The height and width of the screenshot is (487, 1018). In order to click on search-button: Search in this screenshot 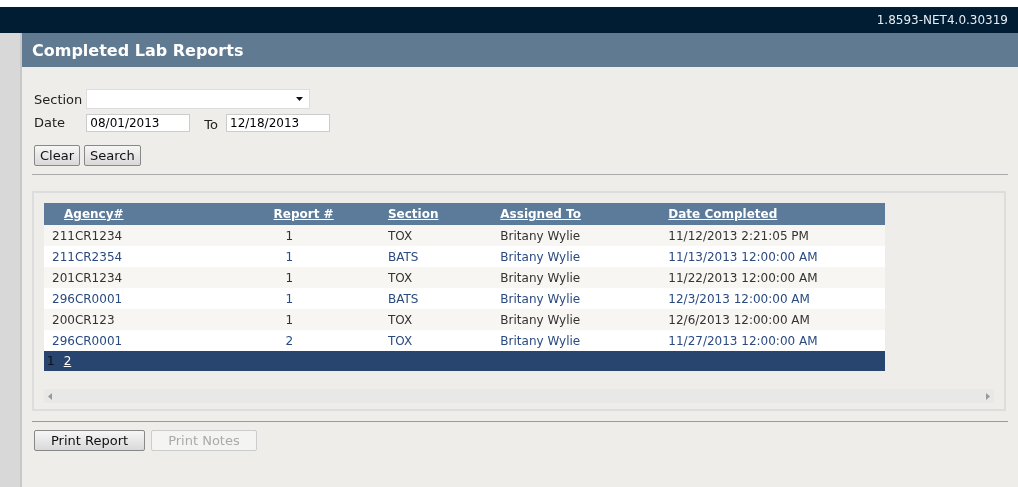, I will do `click(112, 155)`.